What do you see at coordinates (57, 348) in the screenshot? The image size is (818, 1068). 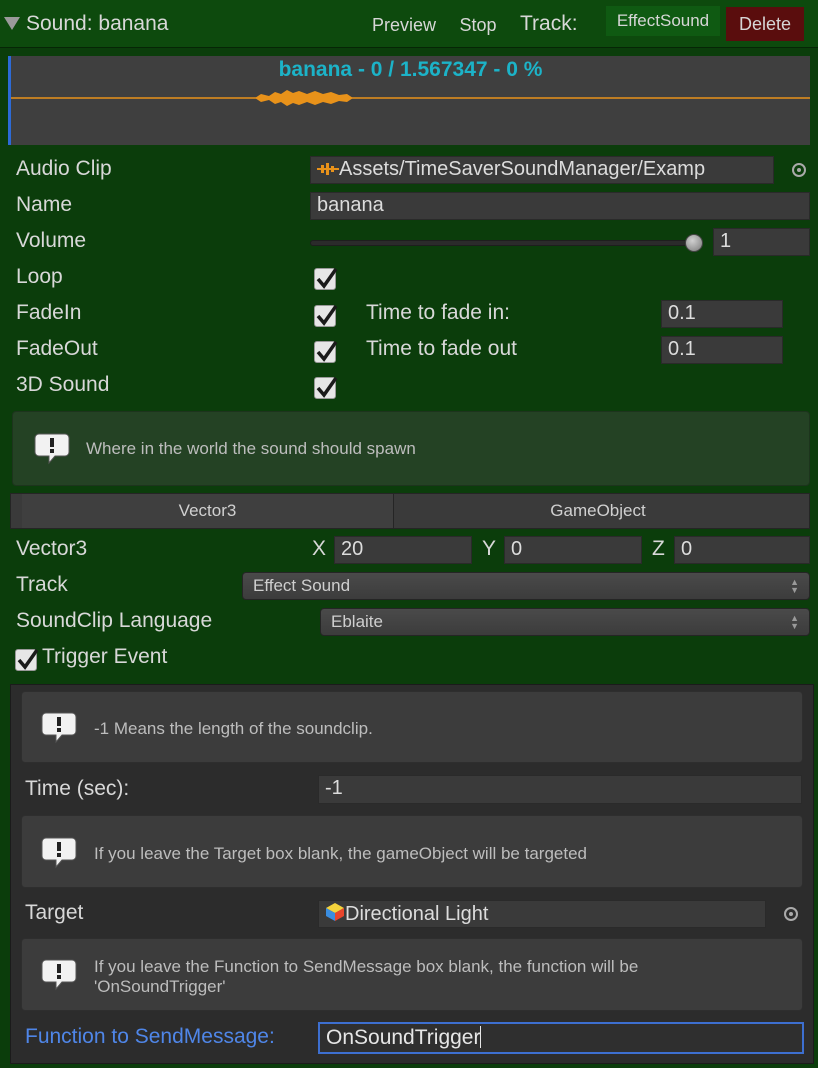 I see `fadeout-label: FadeOut` at bounding box center [57, 348].